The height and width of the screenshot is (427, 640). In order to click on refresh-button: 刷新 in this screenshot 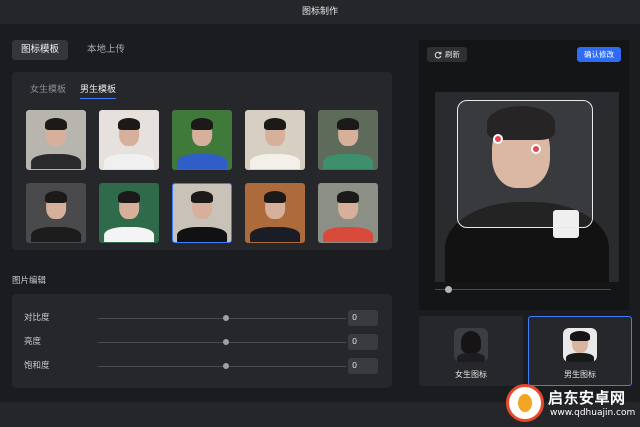, I will do `click(447, 54)`.